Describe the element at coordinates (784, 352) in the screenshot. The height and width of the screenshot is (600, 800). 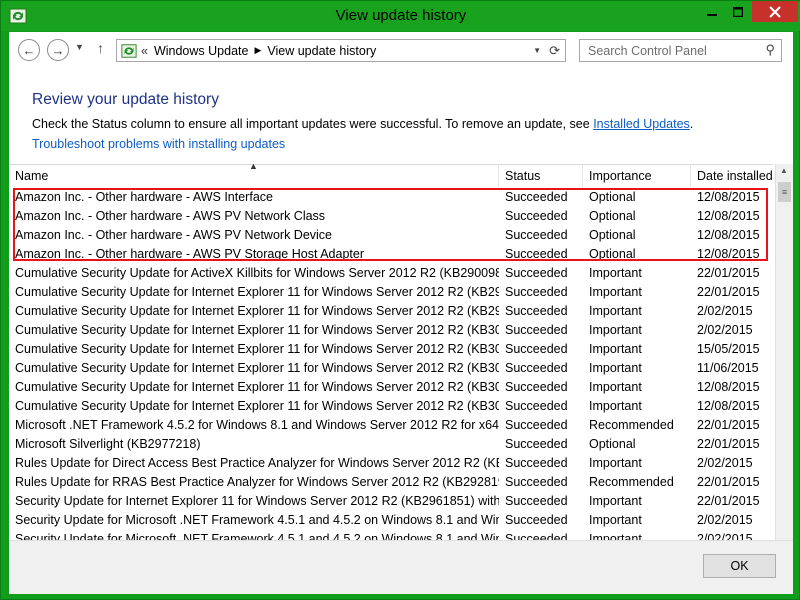
I see `vertical-scrollbar: ▲ ≡` at that location.